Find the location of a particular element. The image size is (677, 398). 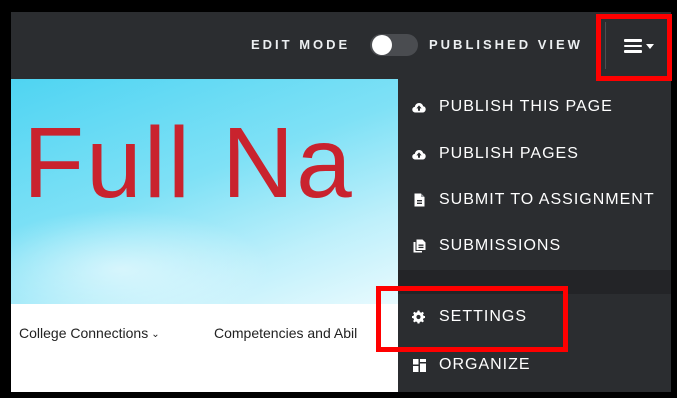

gear-icon is located at coordinates (419, 317).